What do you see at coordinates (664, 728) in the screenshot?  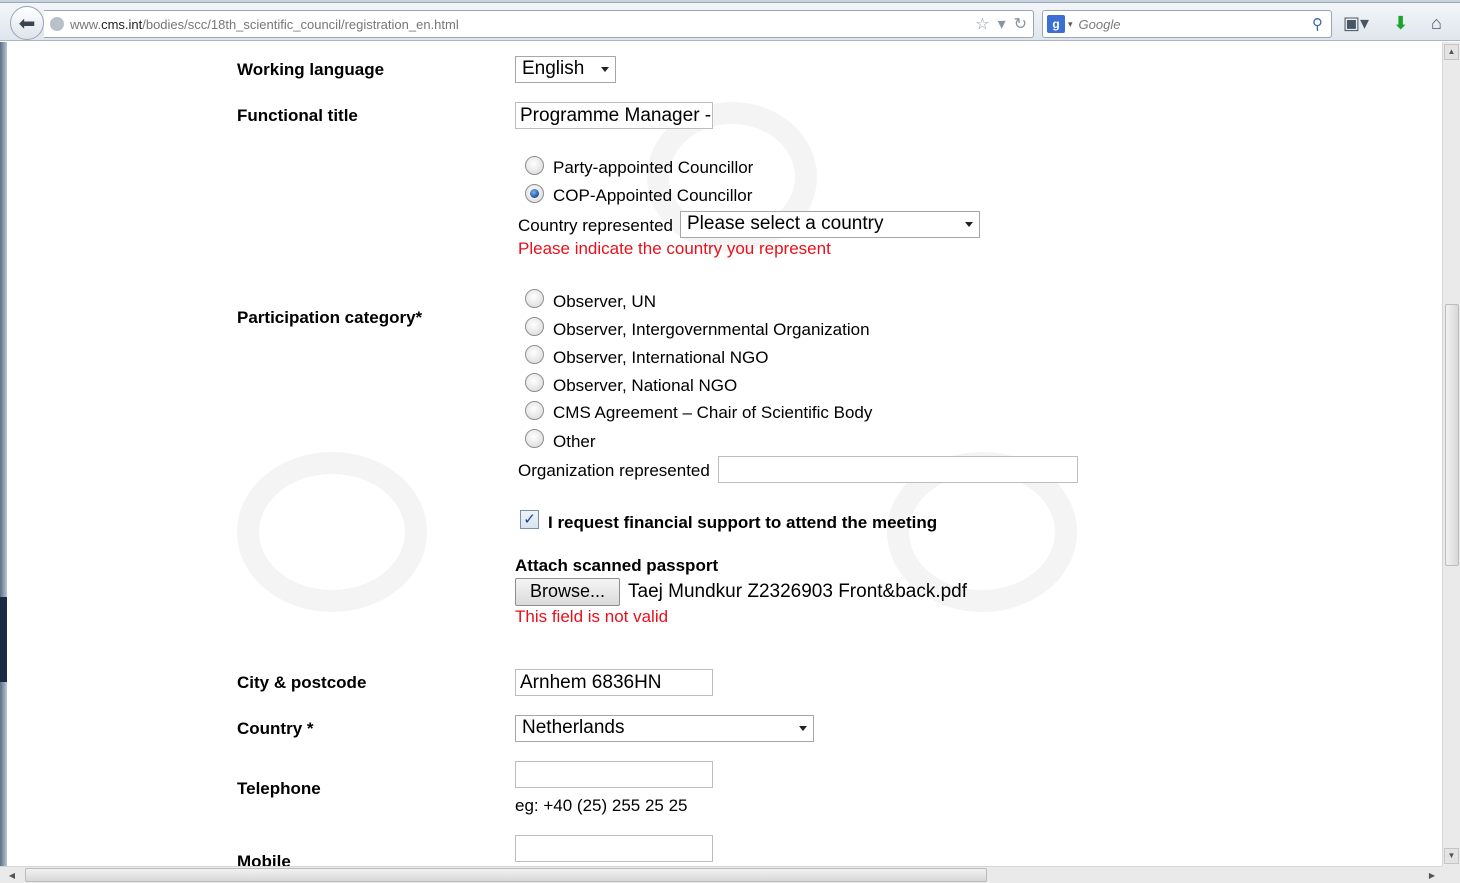 I see `country-select: Netherlands` at bounding box center [664, 728].